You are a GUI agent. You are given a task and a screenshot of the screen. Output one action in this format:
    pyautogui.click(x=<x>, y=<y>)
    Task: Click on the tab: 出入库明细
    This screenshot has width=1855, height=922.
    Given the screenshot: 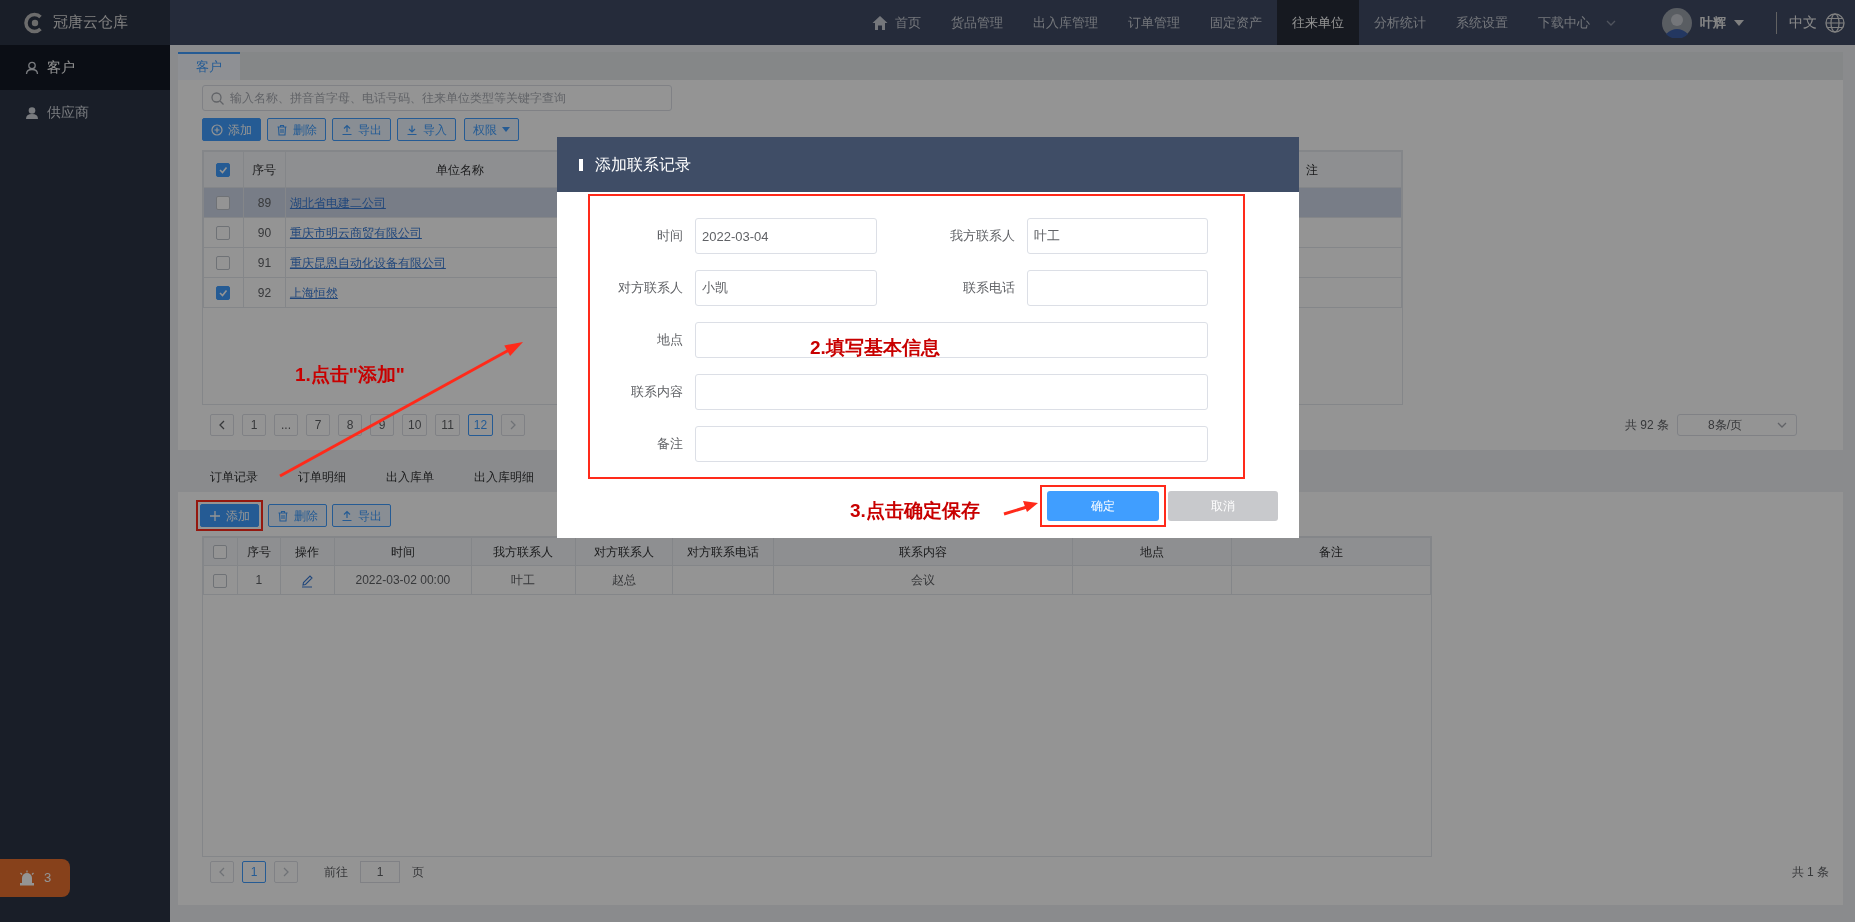 What is the action you would take?
    pyautogui.click(x=504, y=477)
    